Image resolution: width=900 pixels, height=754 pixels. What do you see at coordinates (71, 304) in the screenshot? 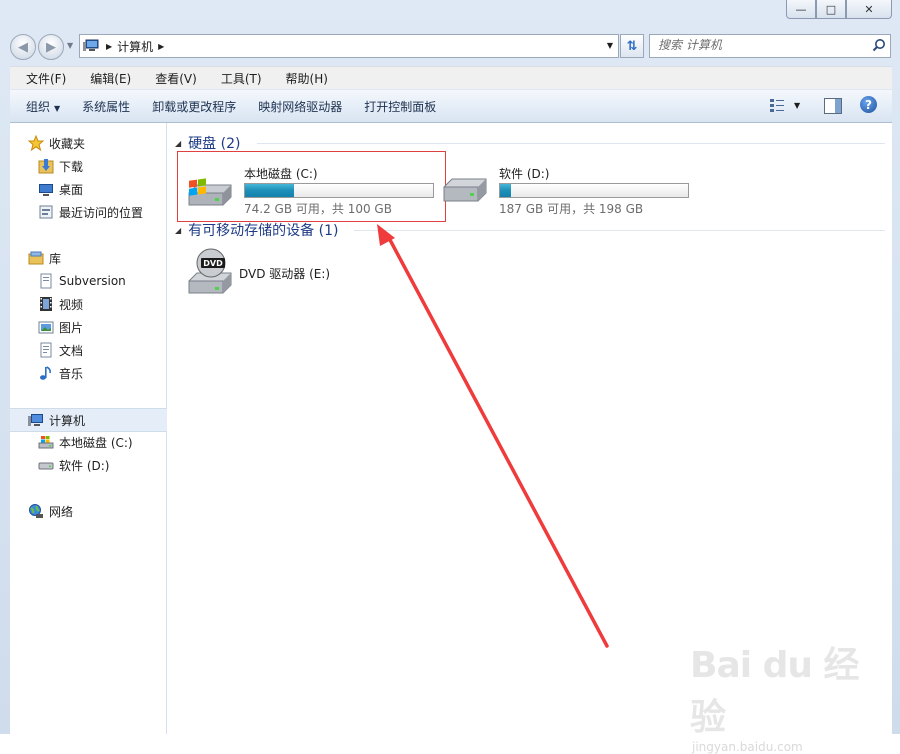
I see `nav-item-label: 视频` at bounding box center [71, 304].